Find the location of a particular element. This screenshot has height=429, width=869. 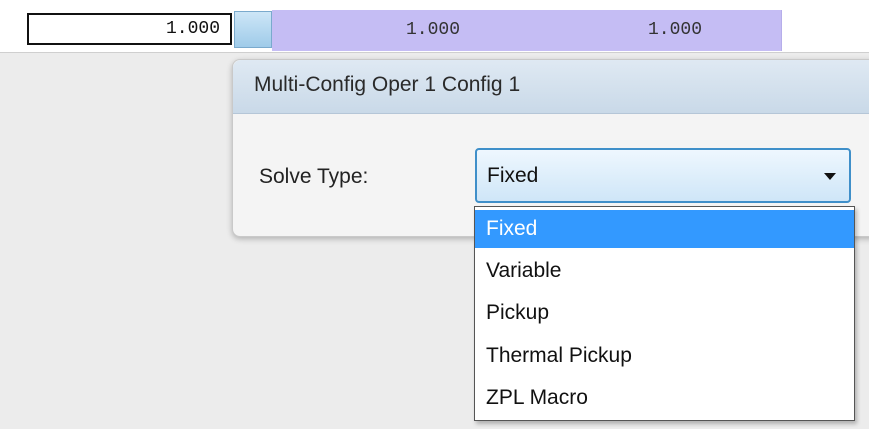

solve-type-label: Solve Type: is located at coordinates (314, 176).